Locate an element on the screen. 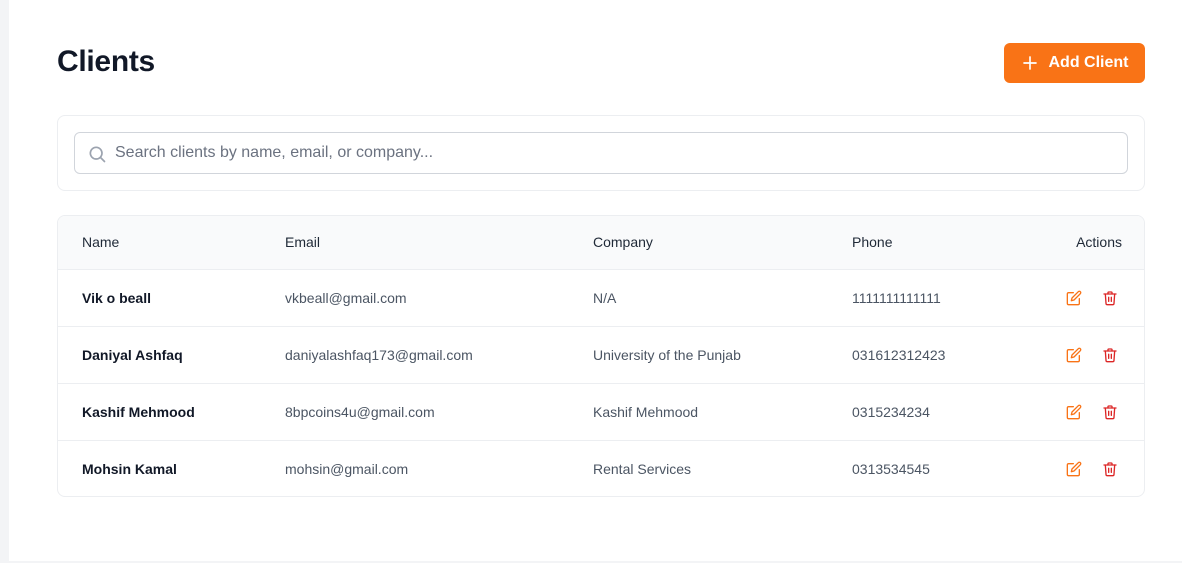 The image size is (1182, 563). search-card is located at coordinates (601, 153).